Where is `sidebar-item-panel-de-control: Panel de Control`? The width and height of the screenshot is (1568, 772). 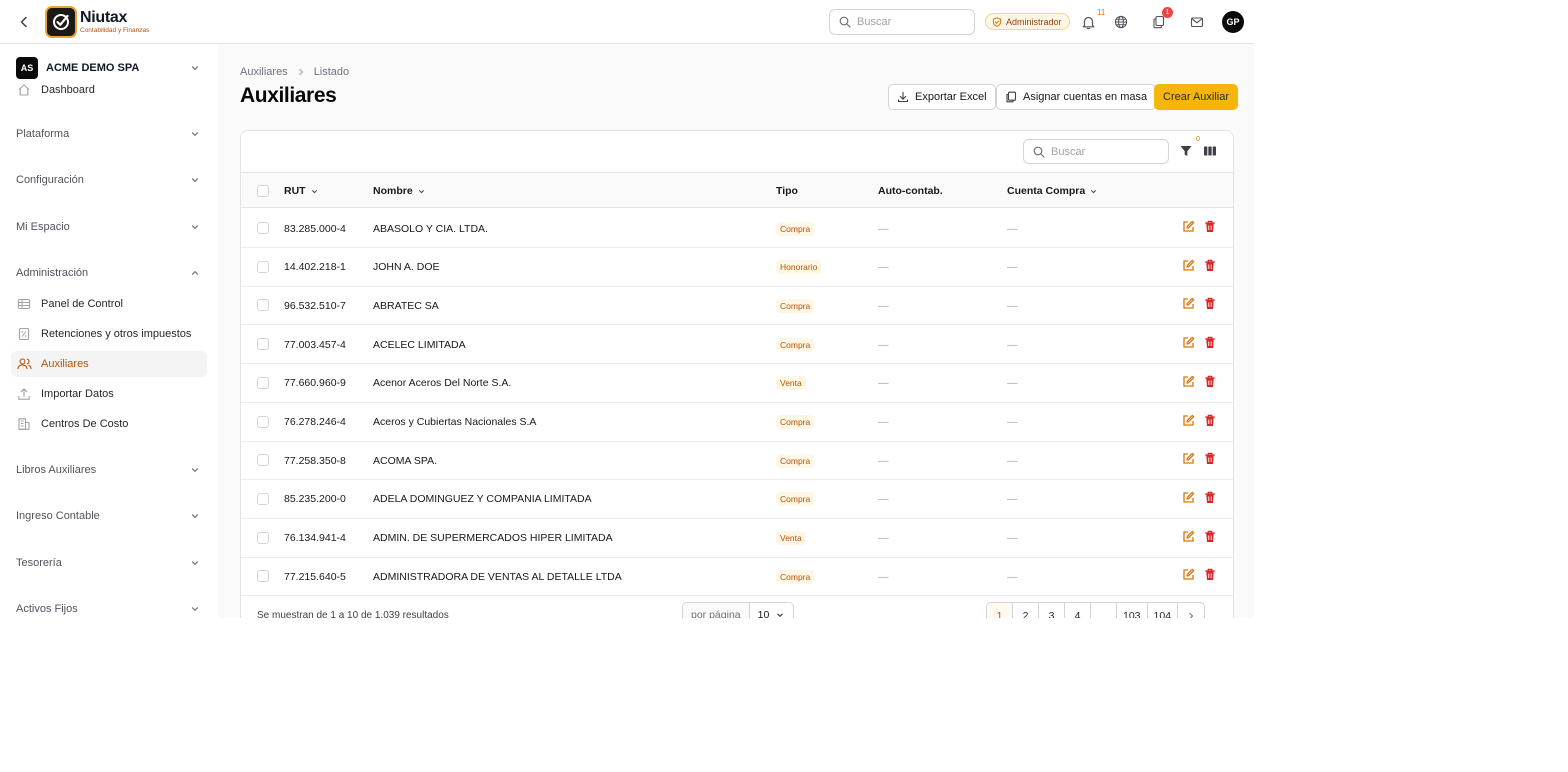
sidebar-item-panel-de-control: Panel de Control is located at coordinates (109, 304).